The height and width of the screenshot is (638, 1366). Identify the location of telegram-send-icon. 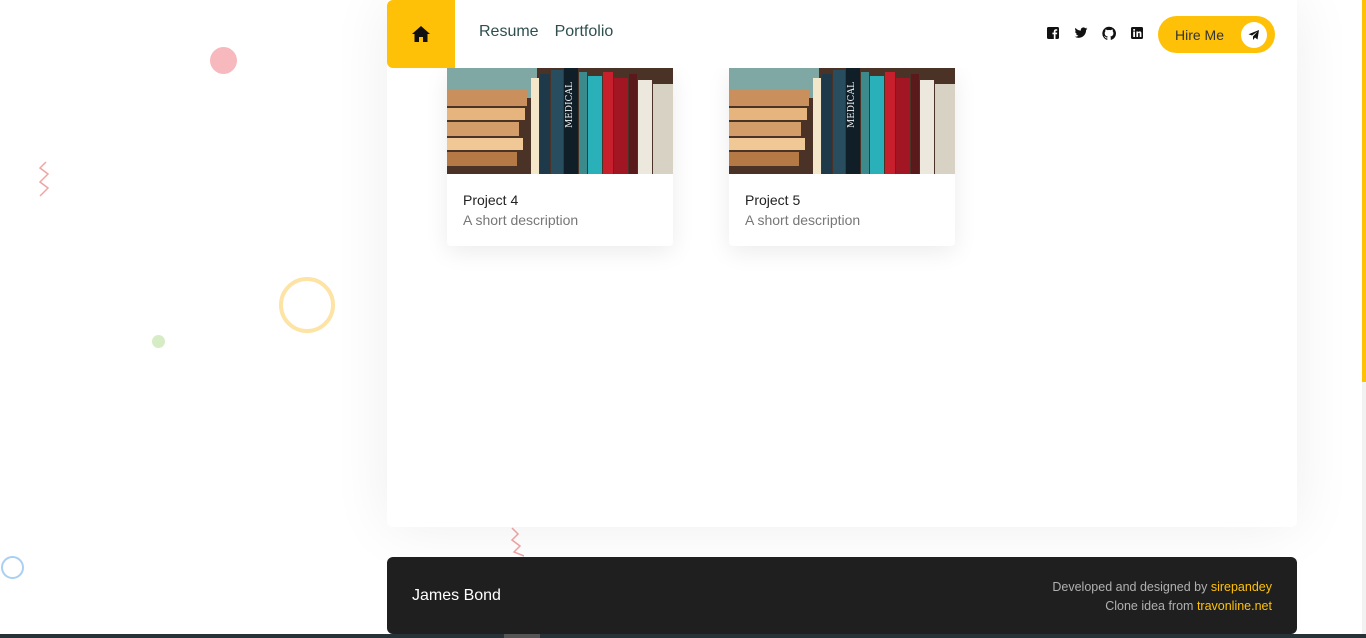
(1254, 35).